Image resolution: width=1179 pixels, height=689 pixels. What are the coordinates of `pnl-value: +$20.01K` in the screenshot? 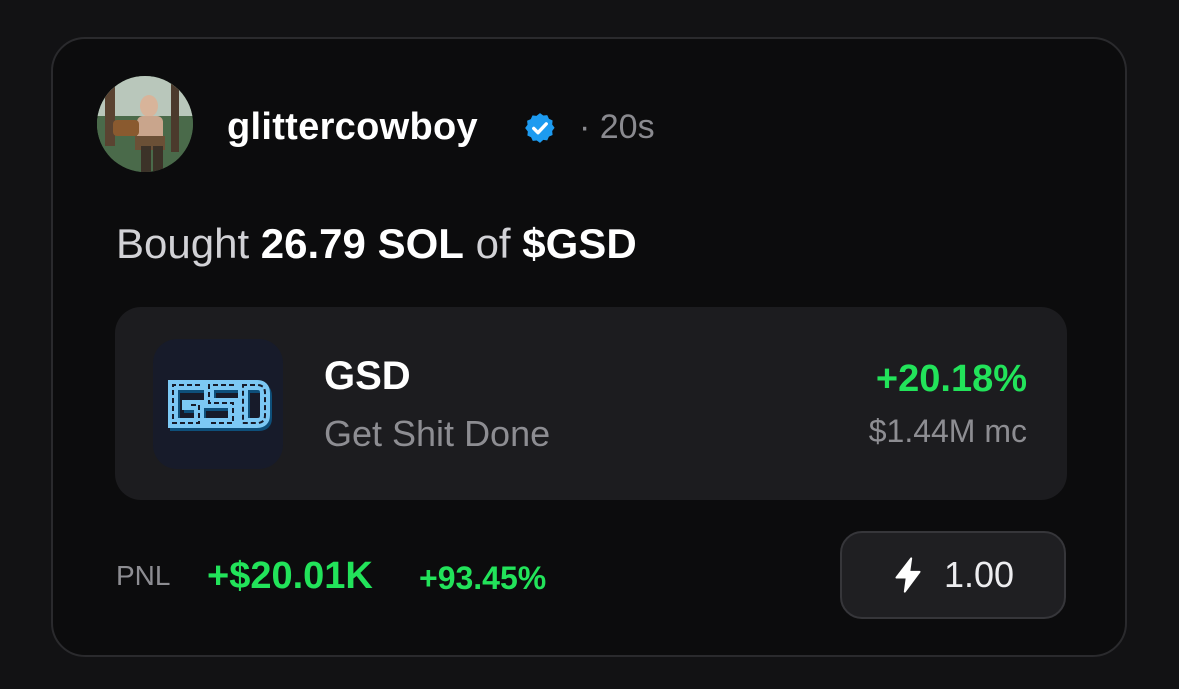 It's located at (290, 576).